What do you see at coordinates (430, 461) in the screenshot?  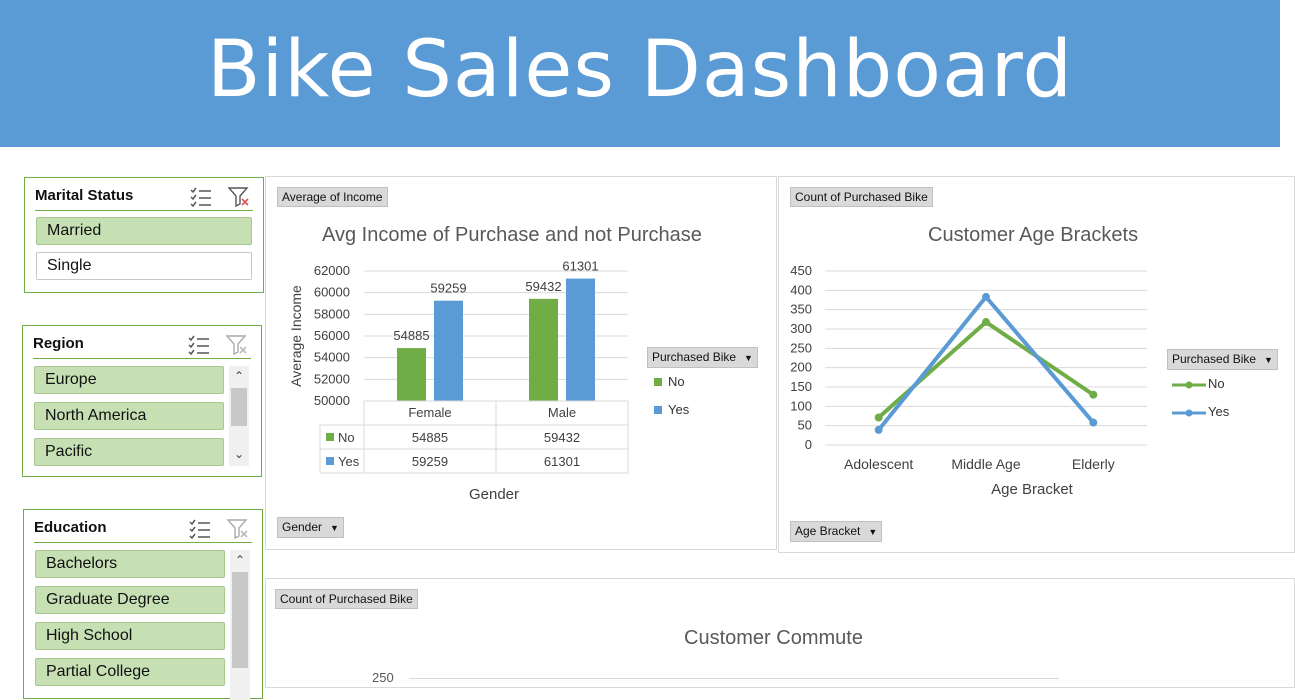 I see `table-cell: 59259` at bounding box center [430, 461].